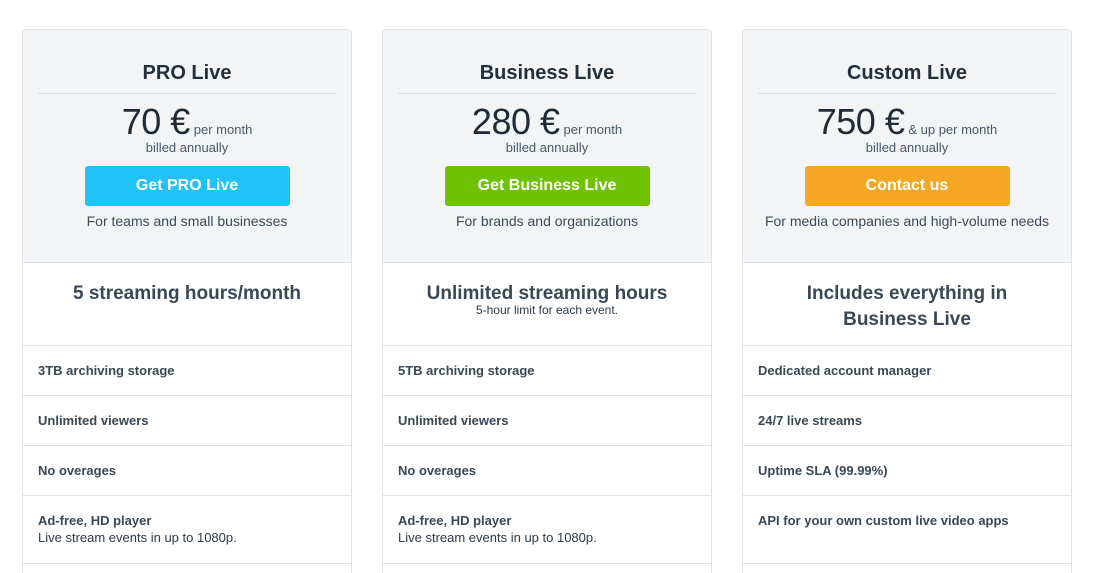  I want to click on plan-price: 750 €, so click(860, 121).